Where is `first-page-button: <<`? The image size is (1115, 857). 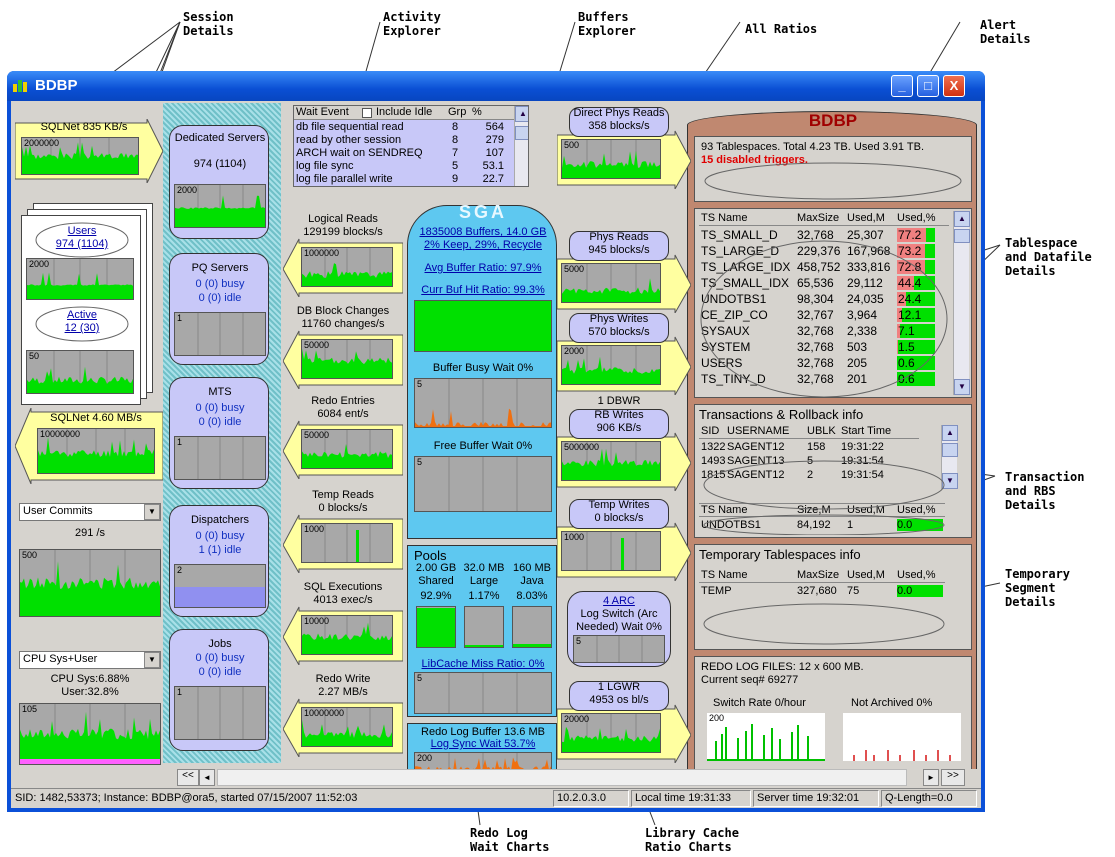 first-page-button: << is located at coordinates (188, 777).